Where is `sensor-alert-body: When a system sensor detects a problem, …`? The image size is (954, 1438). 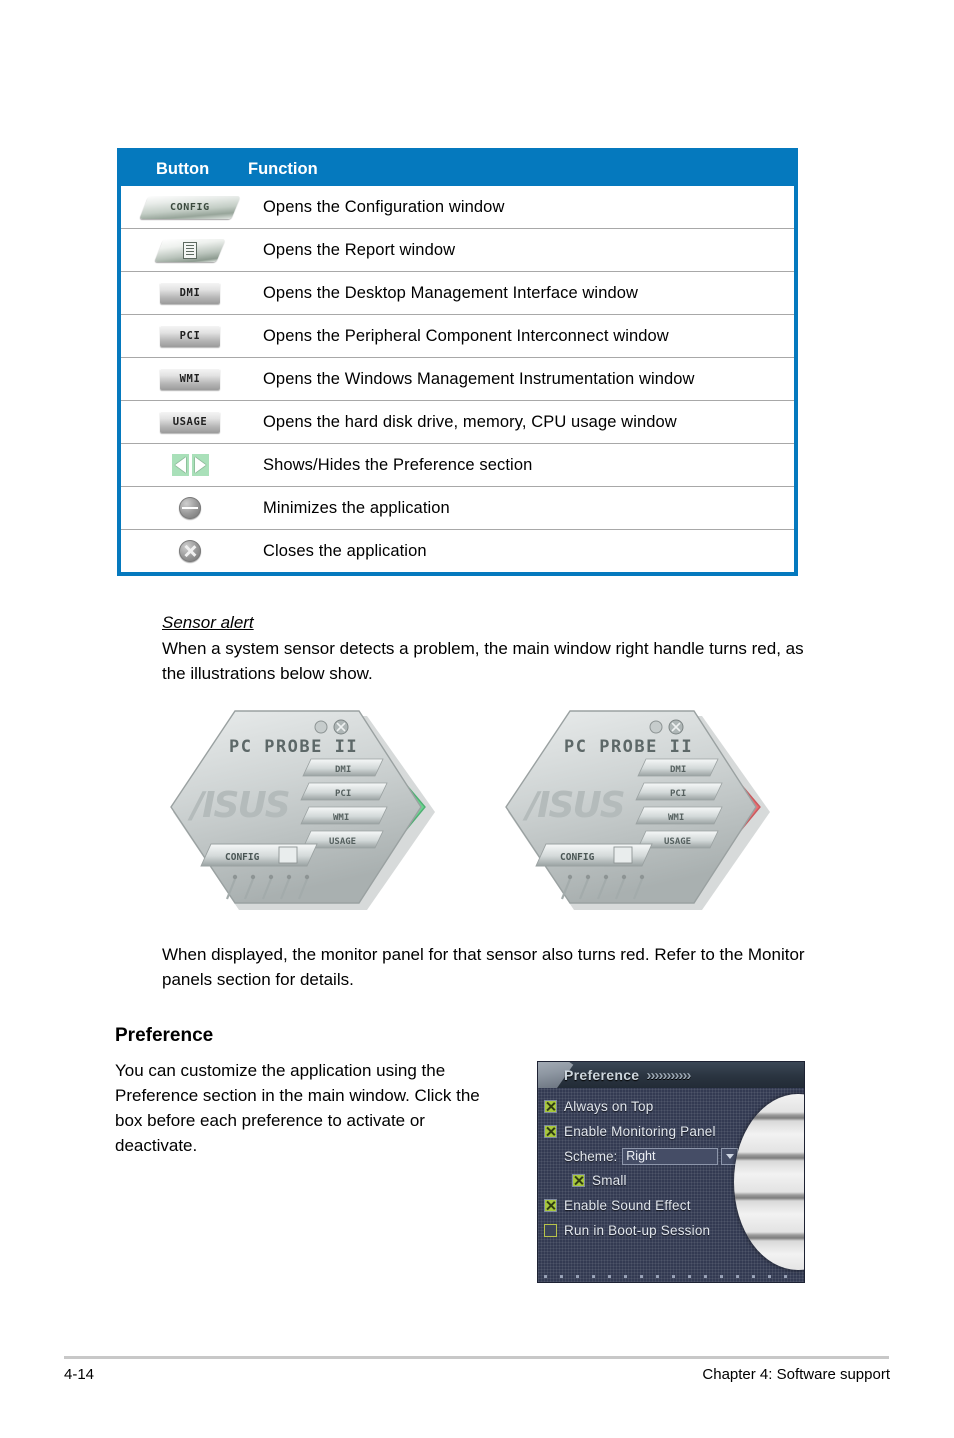 sensor-alert-body: When a system sensor detects a problem, … is located at coordinates (483, 661).